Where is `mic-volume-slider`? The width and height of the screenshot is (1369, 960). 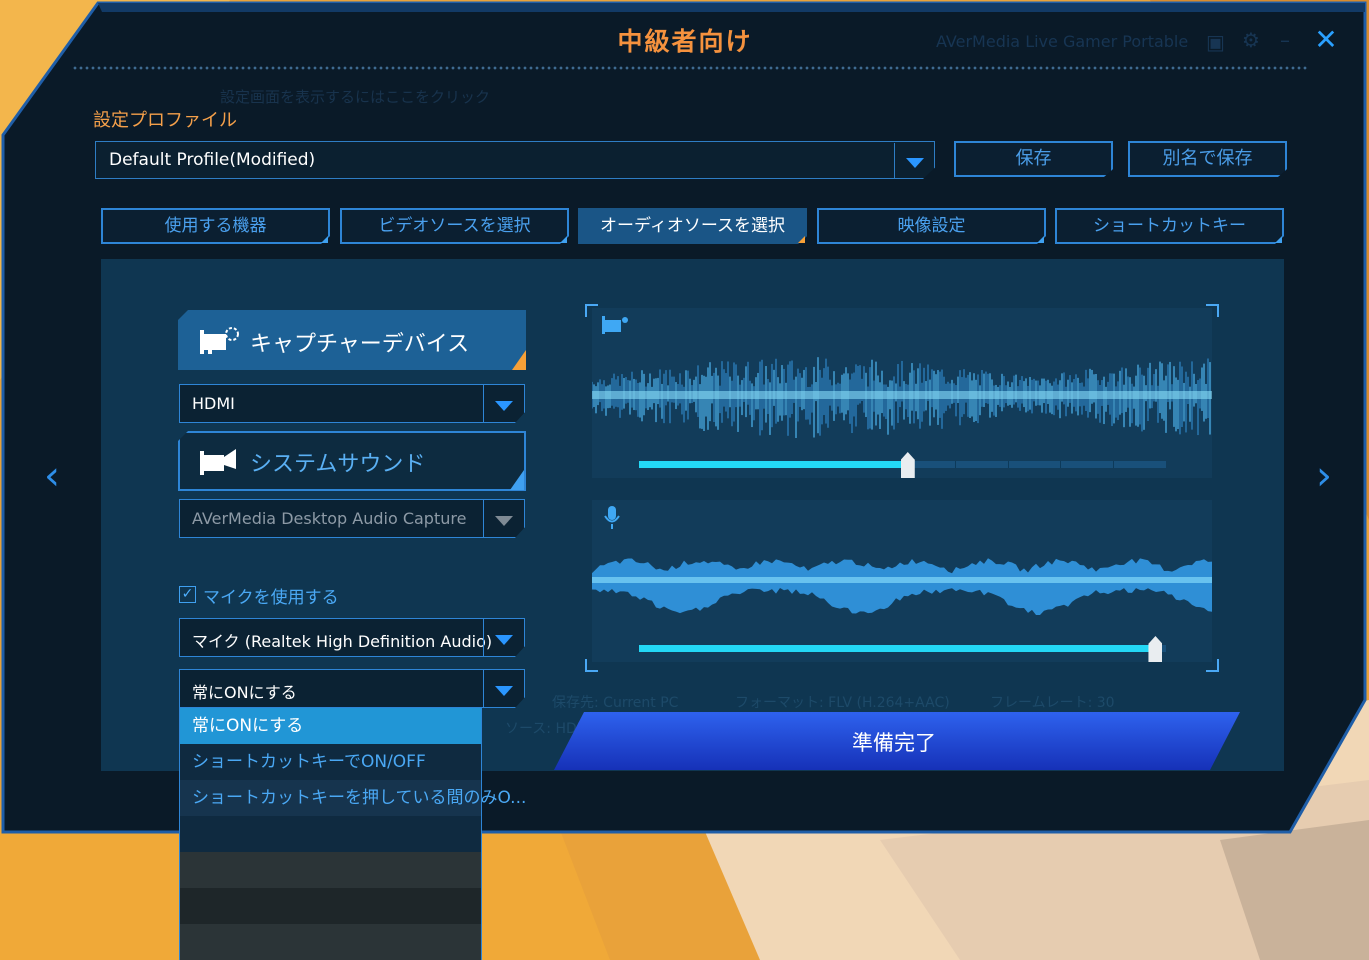 mic-volume-slider is located at coordinates (902, 648).